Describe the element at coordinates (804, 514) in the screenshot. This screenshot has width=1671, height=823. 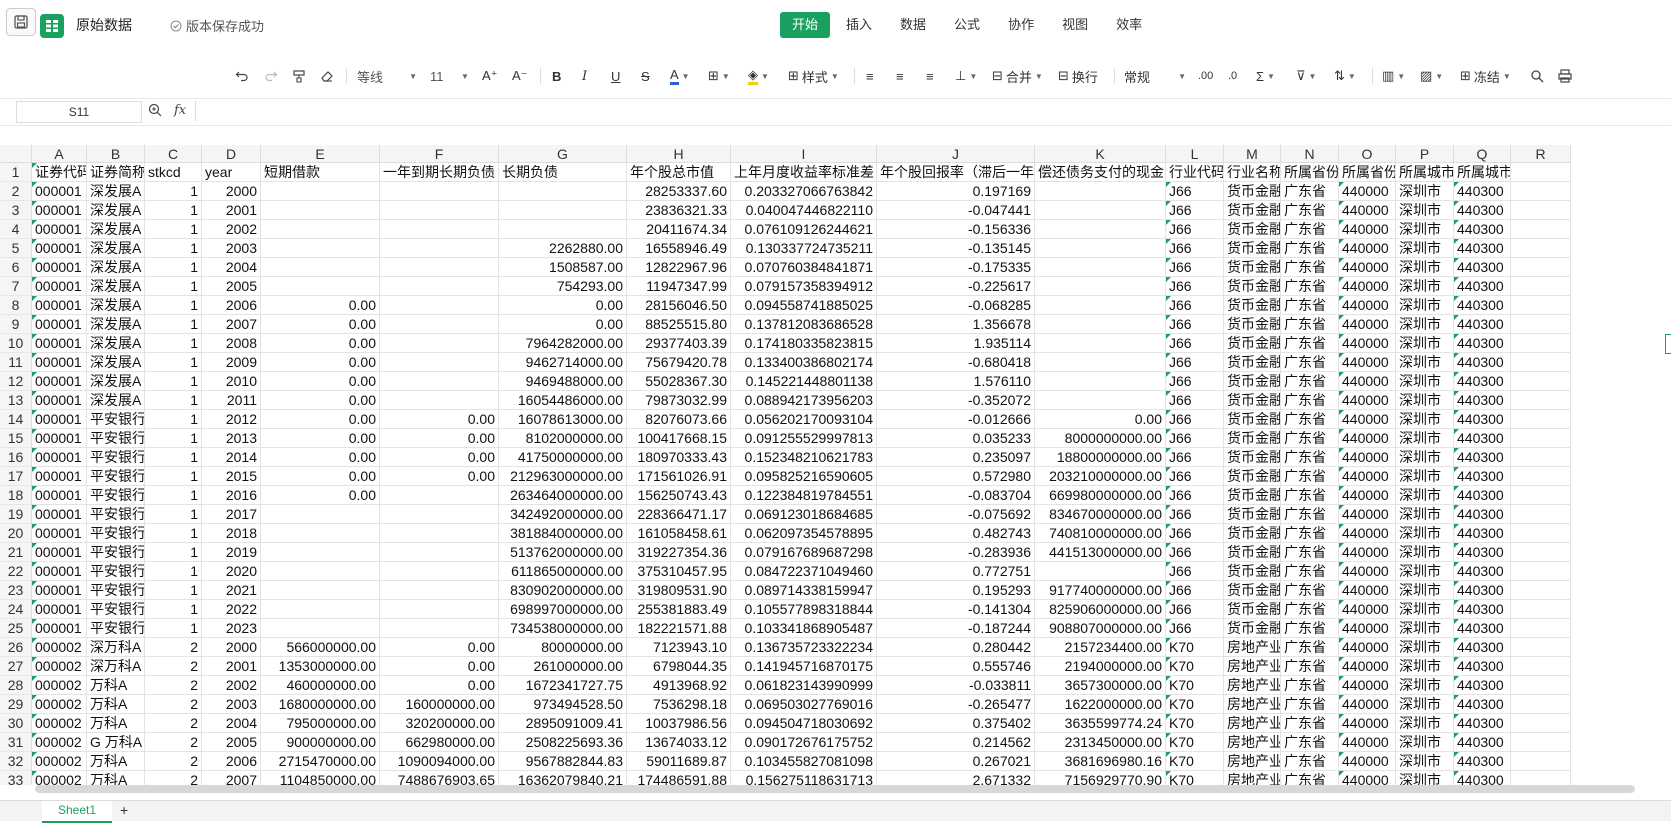
I see `cell: 0.069123018684685` at that location.